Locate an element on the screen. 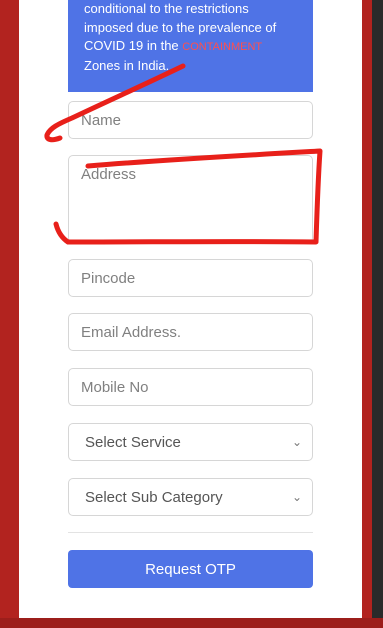 The image size is (383, 628). subcategory-select: Select Sub Category ⌄ is located at coordinates (190, 497).